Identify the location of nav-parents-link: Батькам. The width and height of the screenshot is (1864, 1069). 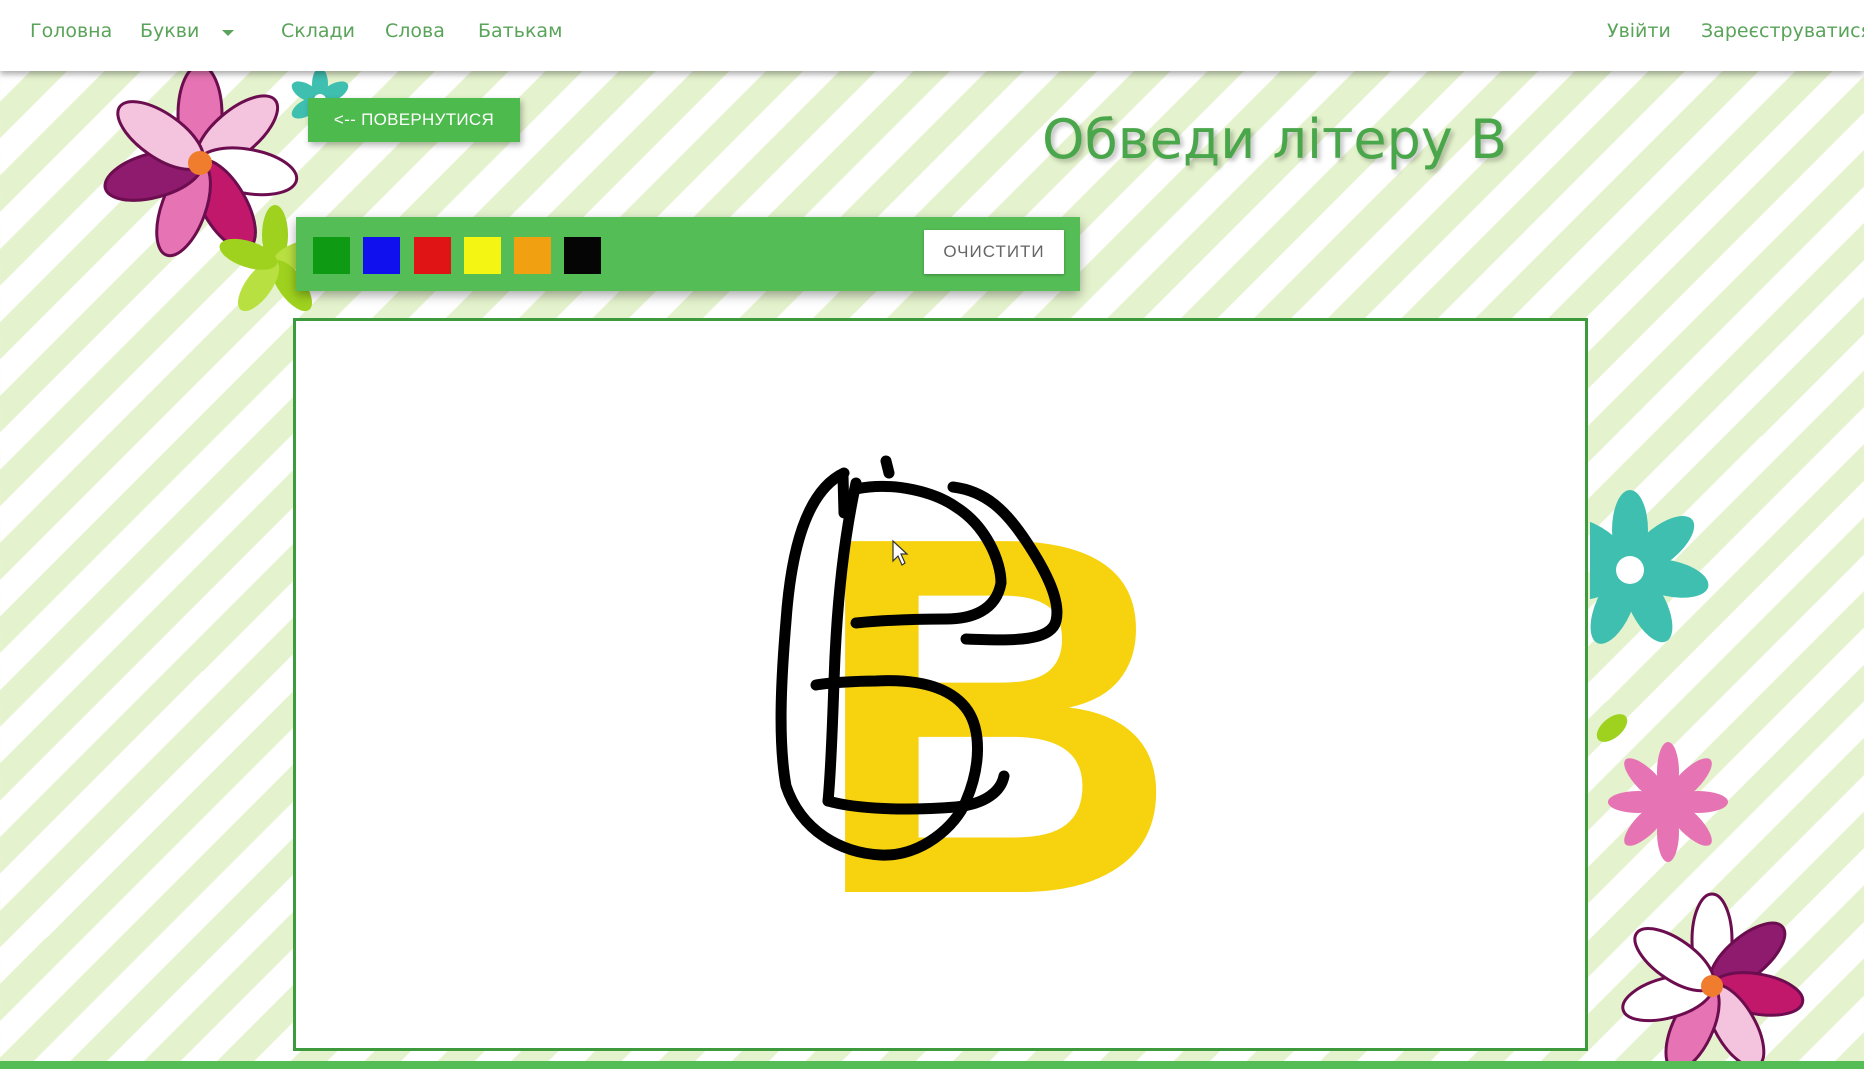
(520, 31).